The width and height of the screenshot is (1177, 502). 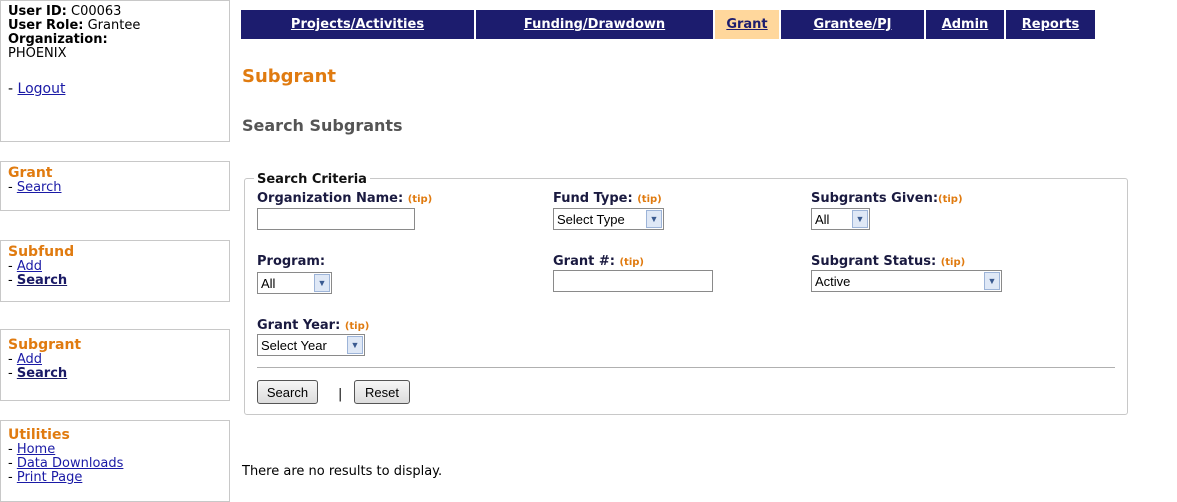 I want to click on grant-number-input, so click(x=633, y=281).